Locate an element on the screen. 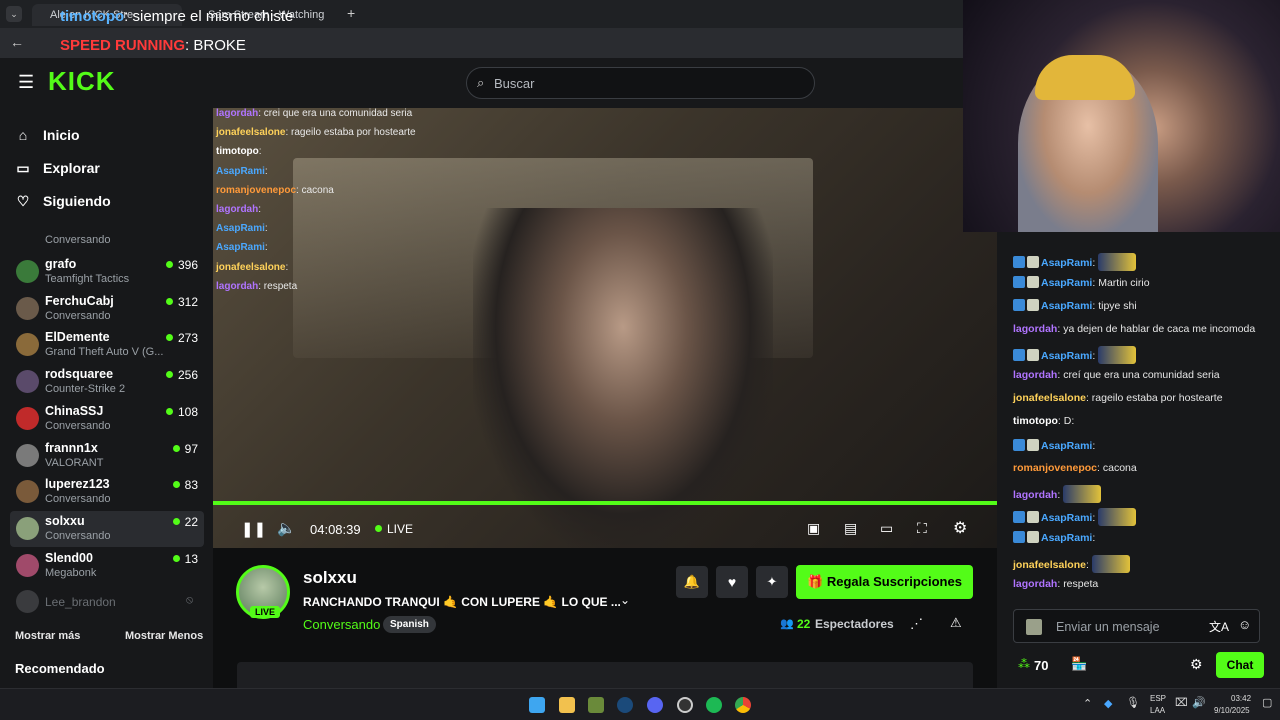 The image size is (1280, 720). channel-partial: Conversando is located at coordinates (109, 237).